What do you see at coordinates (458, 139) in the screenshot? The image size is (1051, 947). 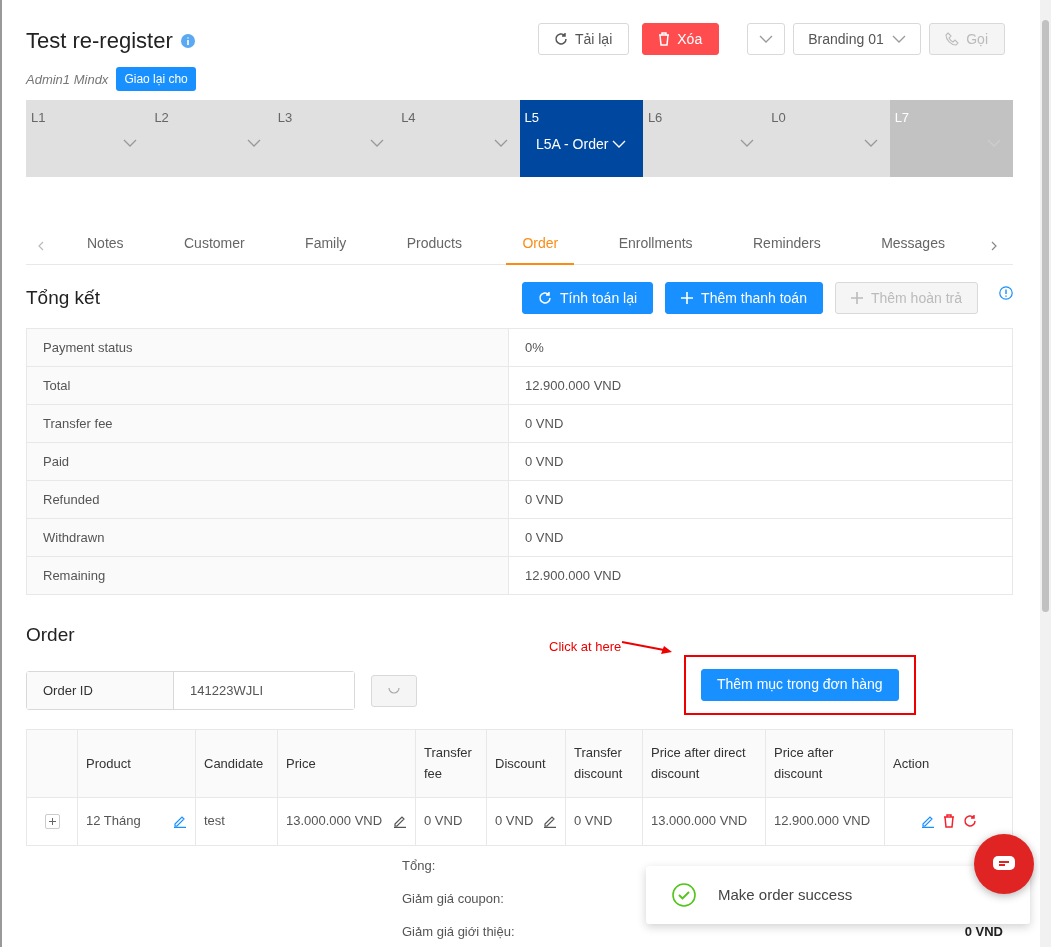 I see `stage-step: L4` at bounding box center [458, 139].